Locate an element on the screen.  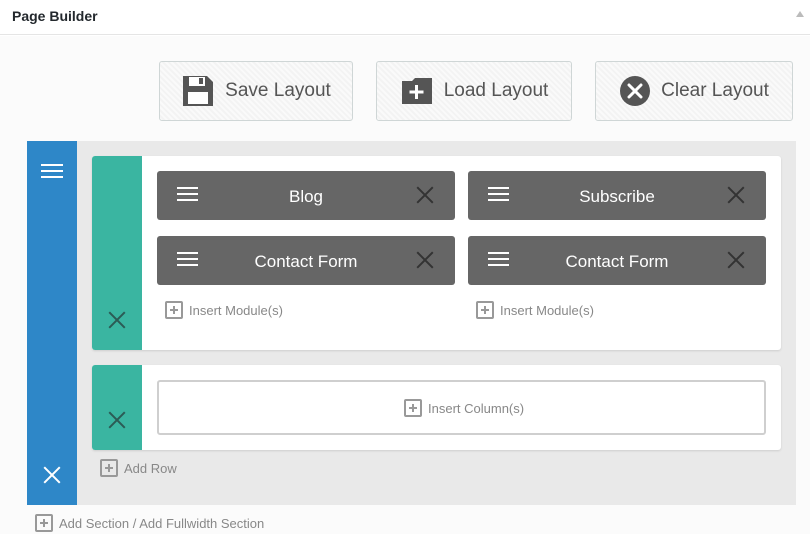
module-subscribe: Subscribe is located at coordinates (617, 195).